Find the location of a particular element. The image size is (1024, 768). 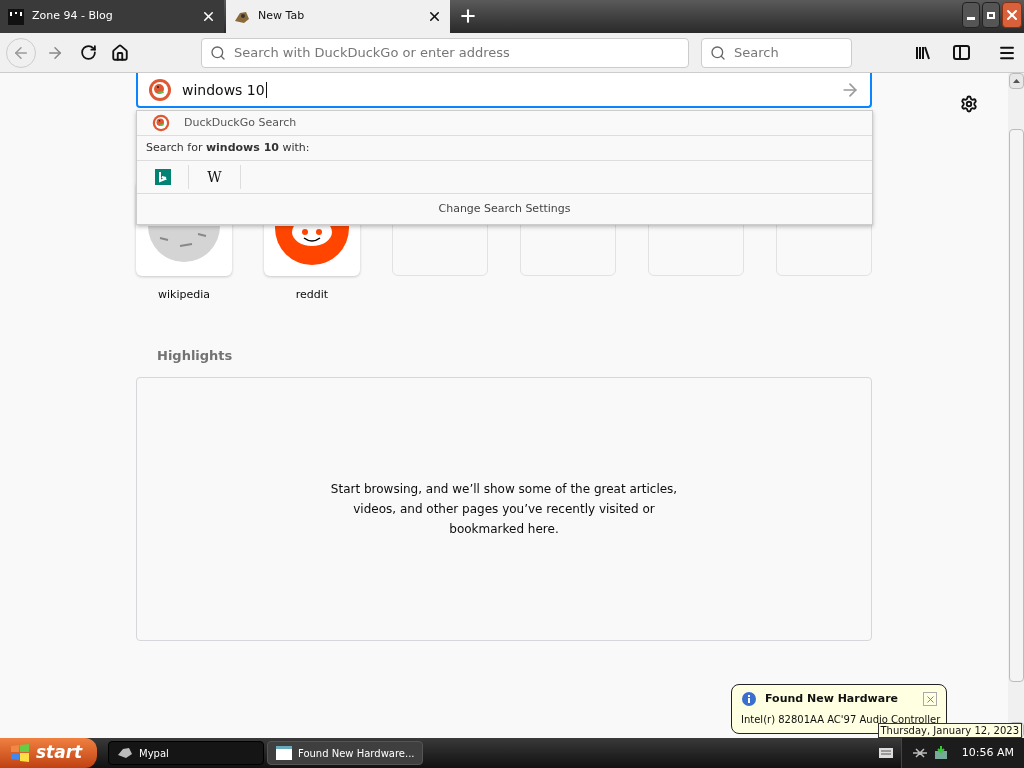

start-button: start is located at coordinates (48, 753).